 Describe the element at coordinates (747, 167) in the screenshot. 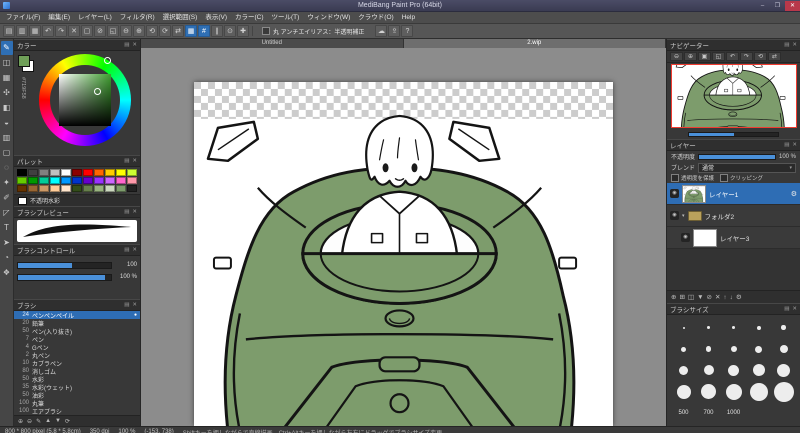

I see `blend-mode-select: 通常 ▾` at that location.